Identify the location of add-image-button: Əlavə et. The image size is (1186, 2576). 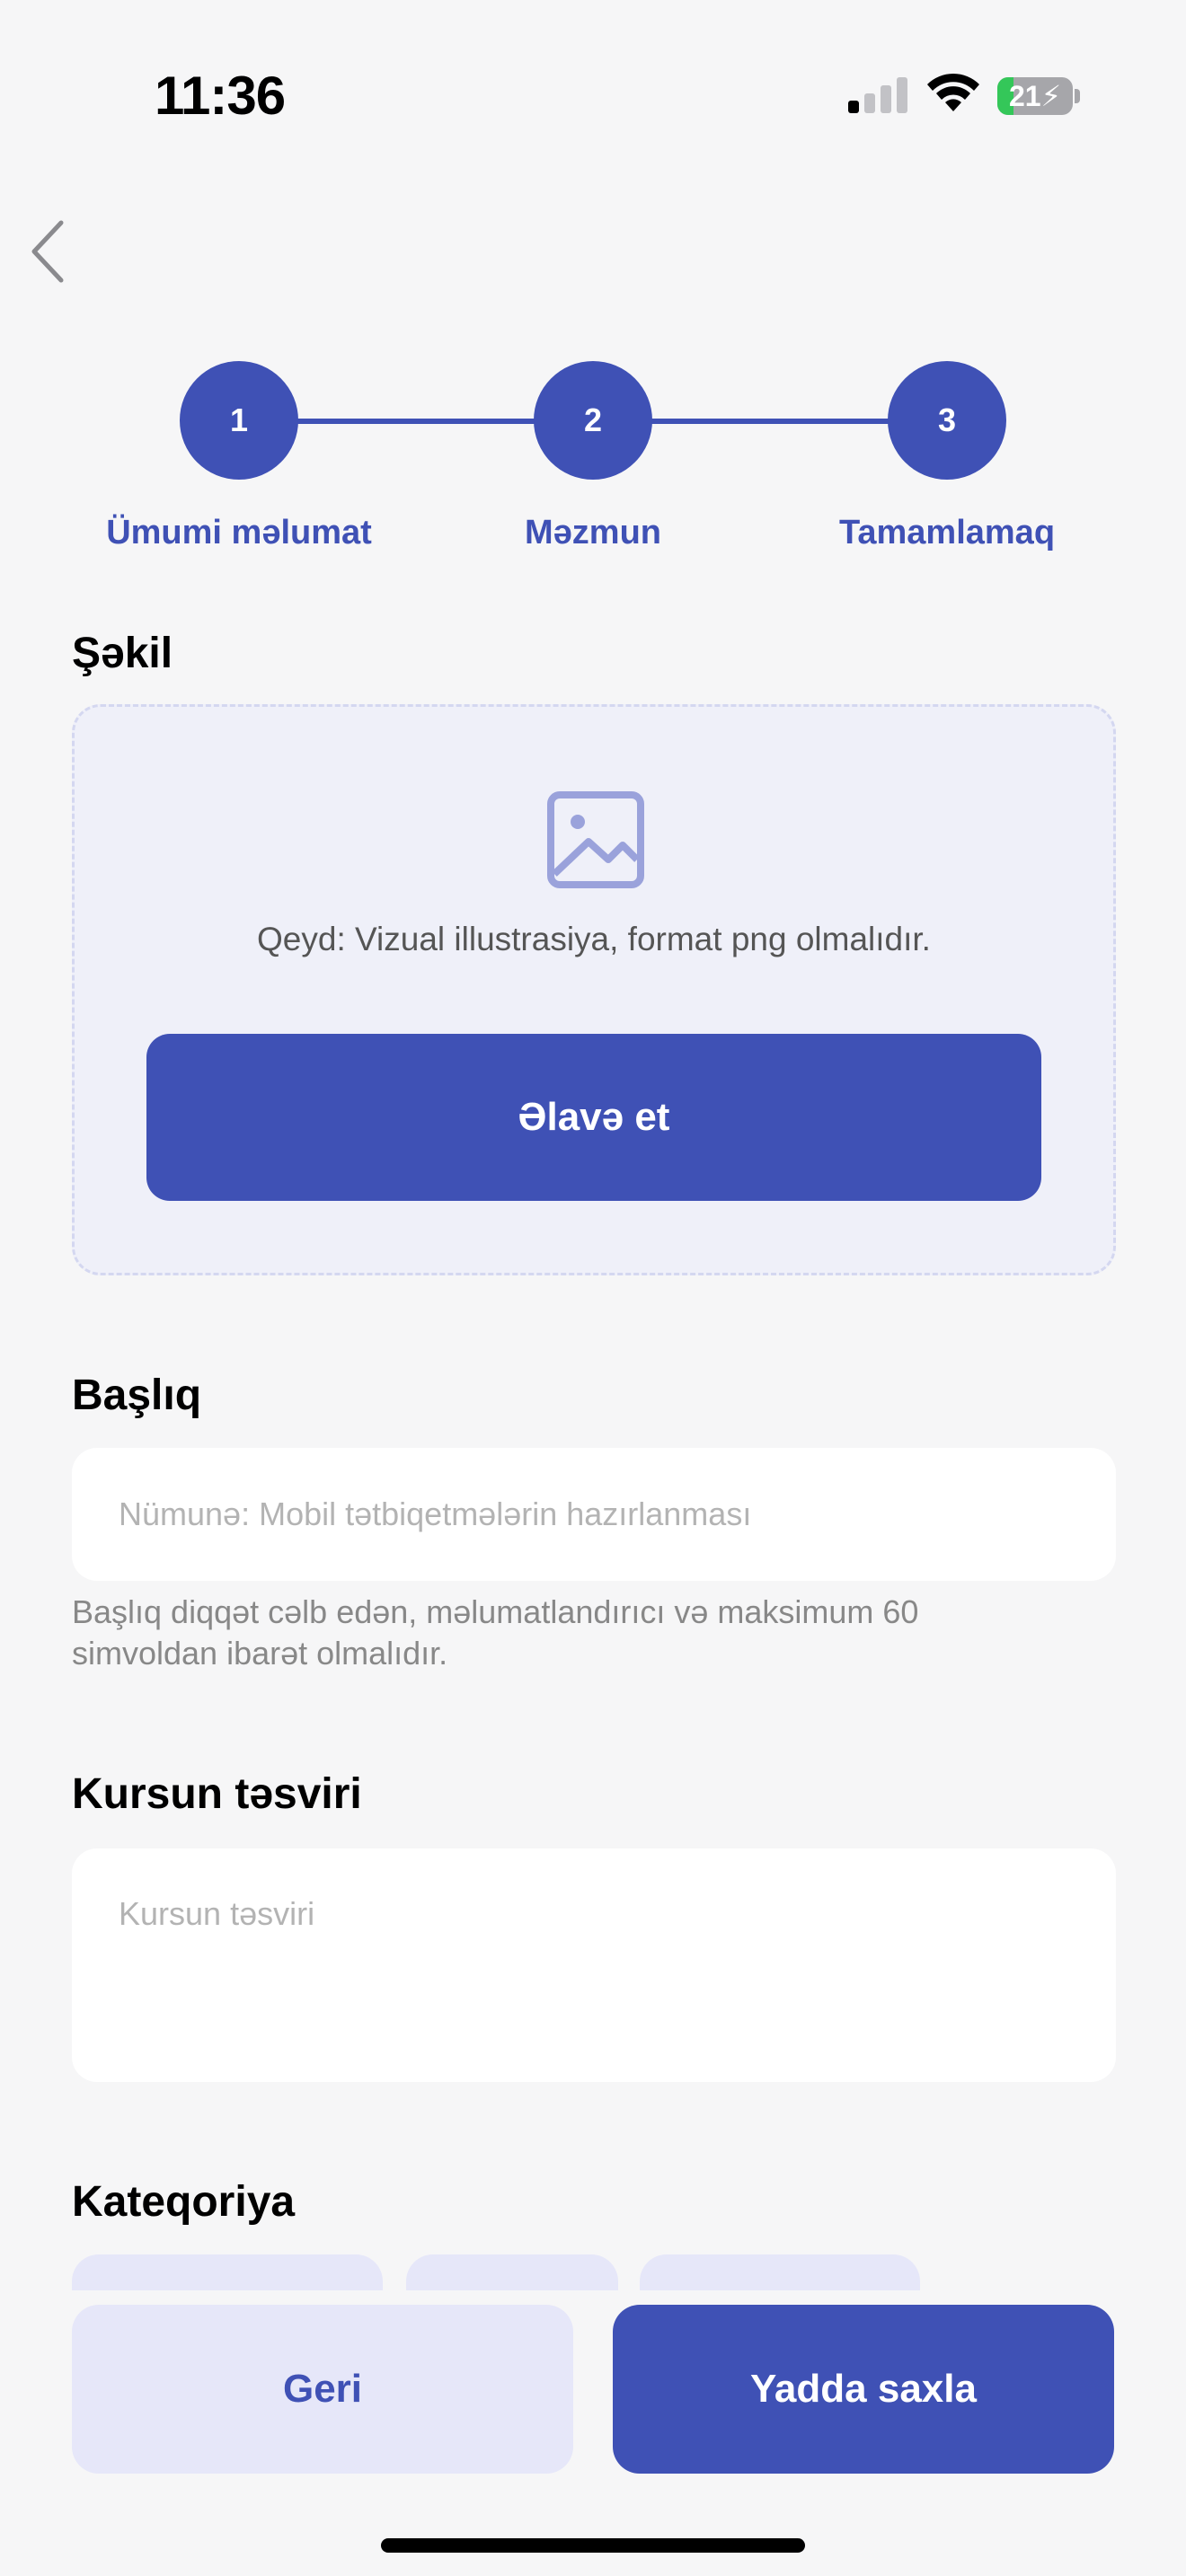
(593, 1117).